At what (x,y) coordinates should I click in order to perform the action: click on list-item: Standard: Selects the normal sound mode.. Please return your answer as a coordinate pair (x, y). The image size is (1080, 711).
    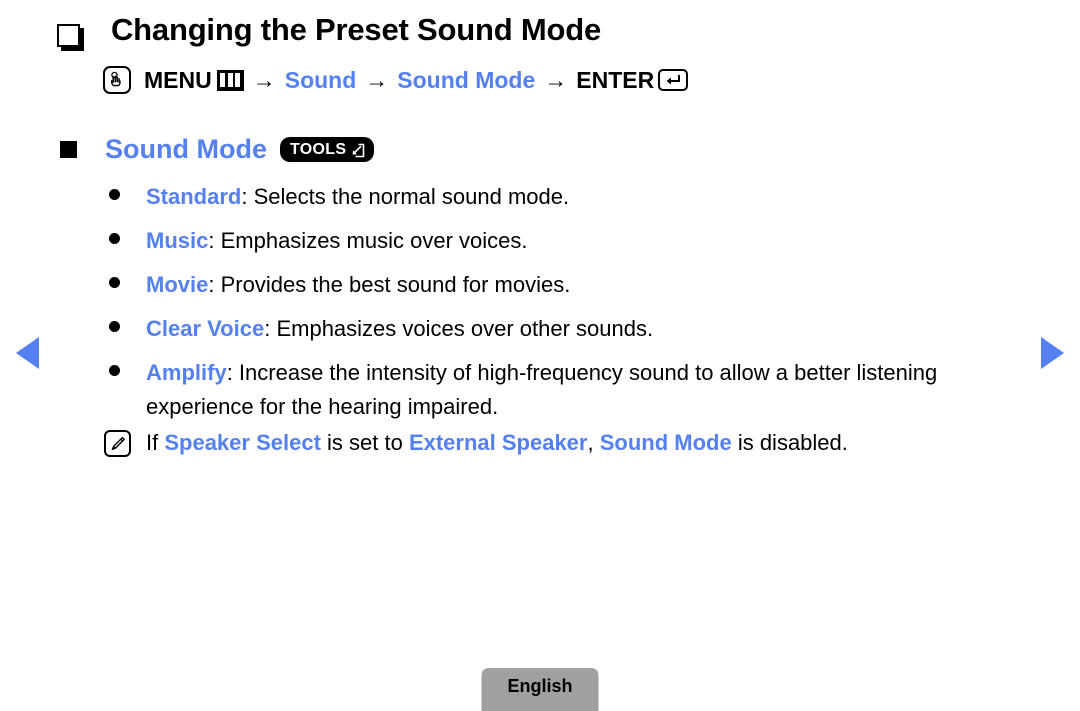
    Looking at the image, I should click on (559, 197).